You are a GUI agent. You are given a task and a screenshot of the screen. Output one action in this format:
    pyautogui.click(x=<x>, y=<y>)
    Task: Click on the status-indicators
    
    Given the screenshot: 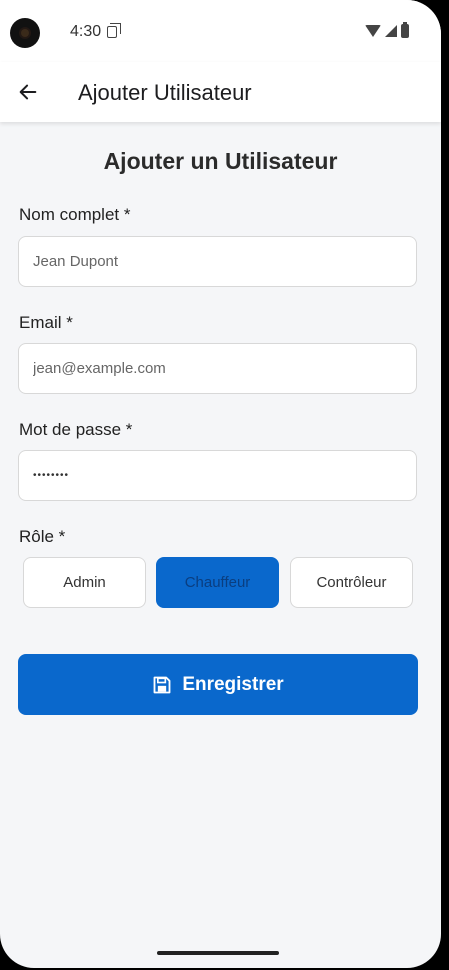 What is the action you would take?
    pyautogui.click(x=387, y=30)
    